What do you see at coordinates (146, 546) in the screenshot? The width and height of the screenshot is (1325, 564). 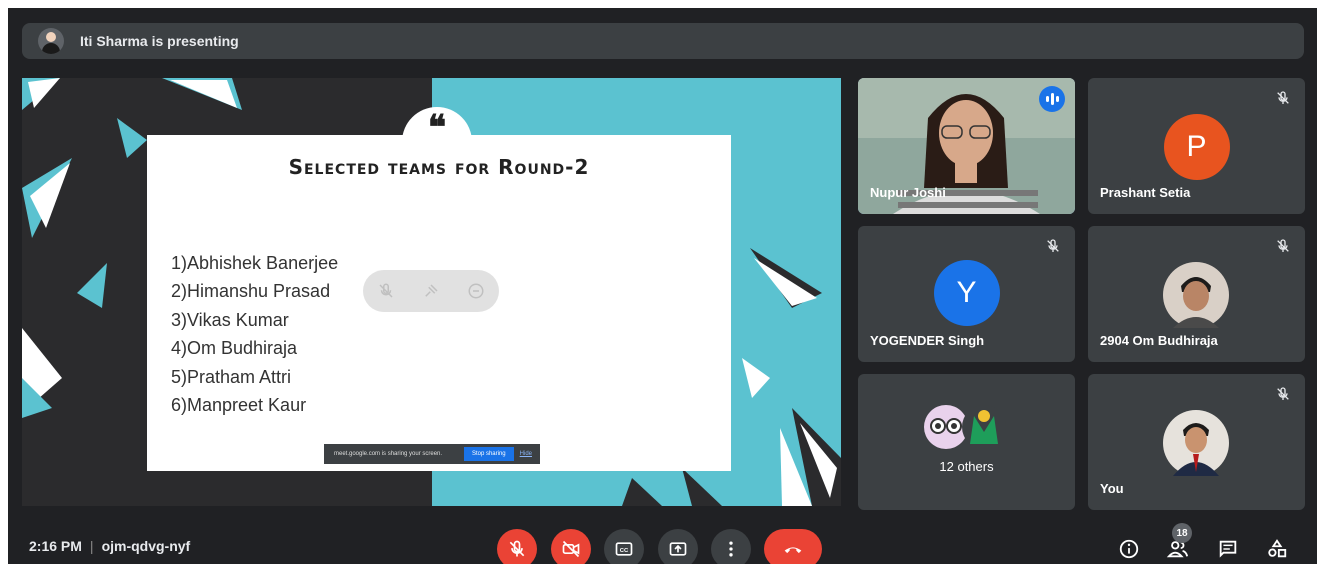 I see `meeting-code: ojm-qdvg-nyf` at bounding box center [146, 546].